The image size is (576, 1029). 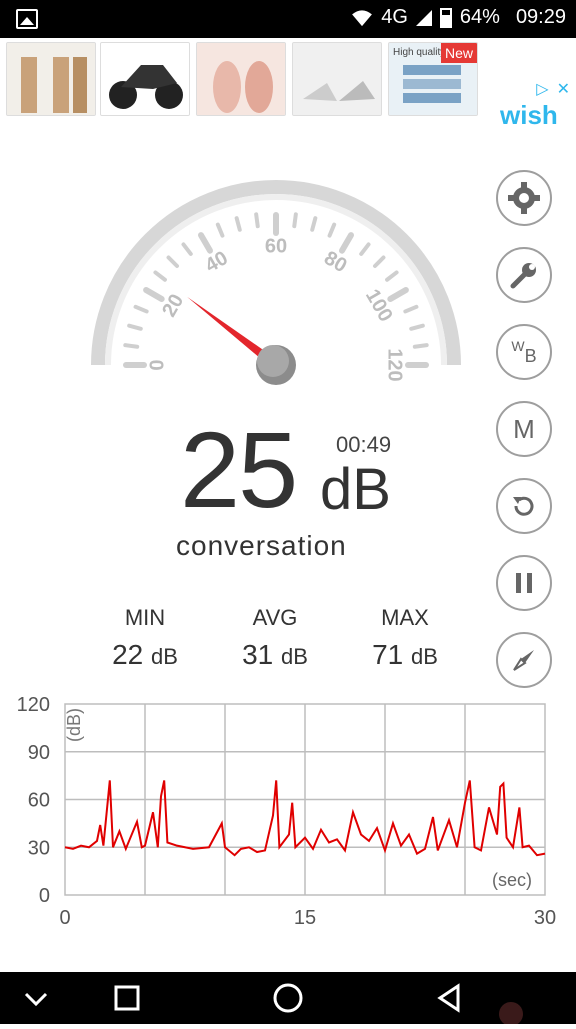 I want to click on stat-max-unit: dB, so click(x=424, y=656).